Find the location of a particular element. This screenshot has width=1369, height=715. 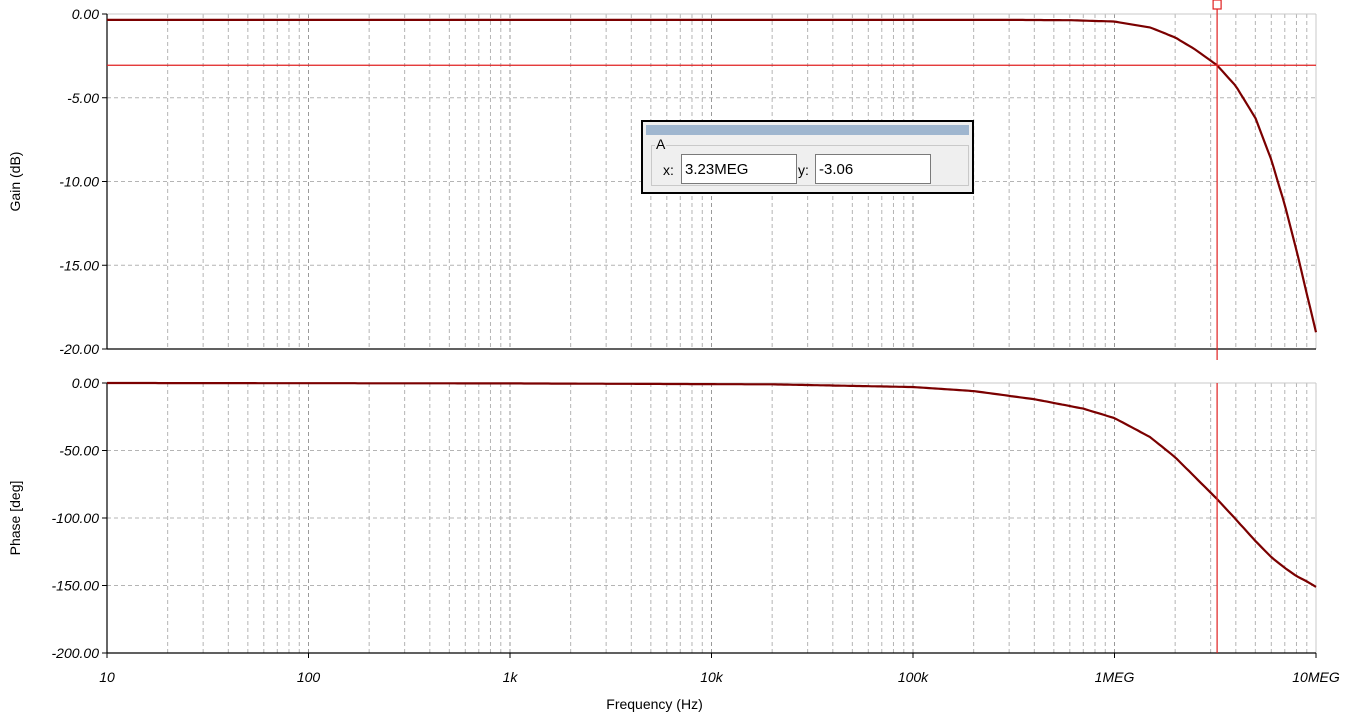

y-value-field: -3.06 is located at coordinates (873, 169).